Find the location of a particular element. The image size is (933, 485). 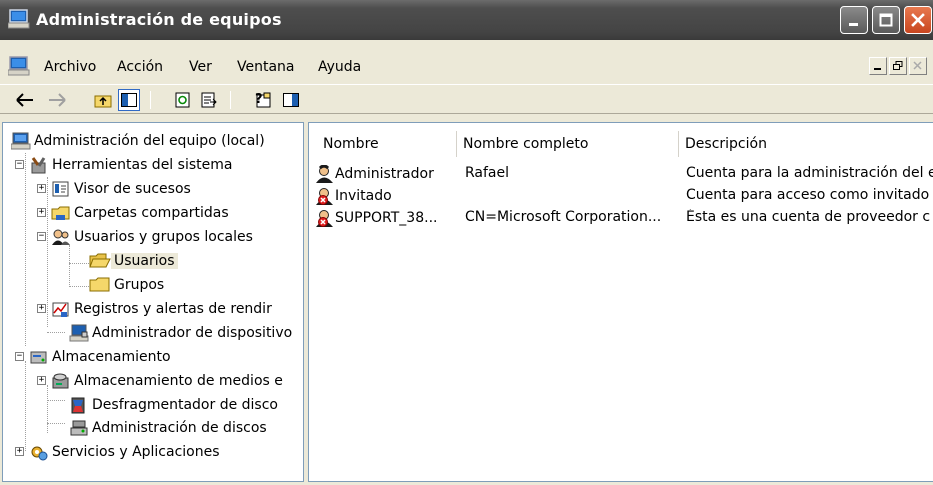

forward-arrow-icon is located at coordinates (57, 100).